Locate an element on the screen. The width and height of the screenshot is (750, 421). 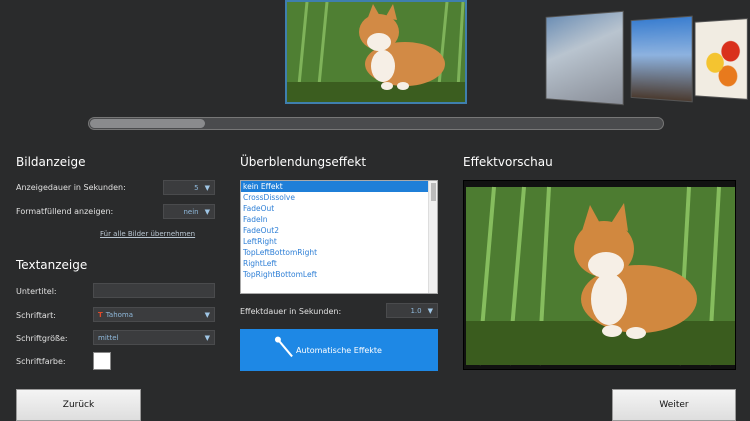
font-label: Schriftart: is located at coordinates (36, 315).